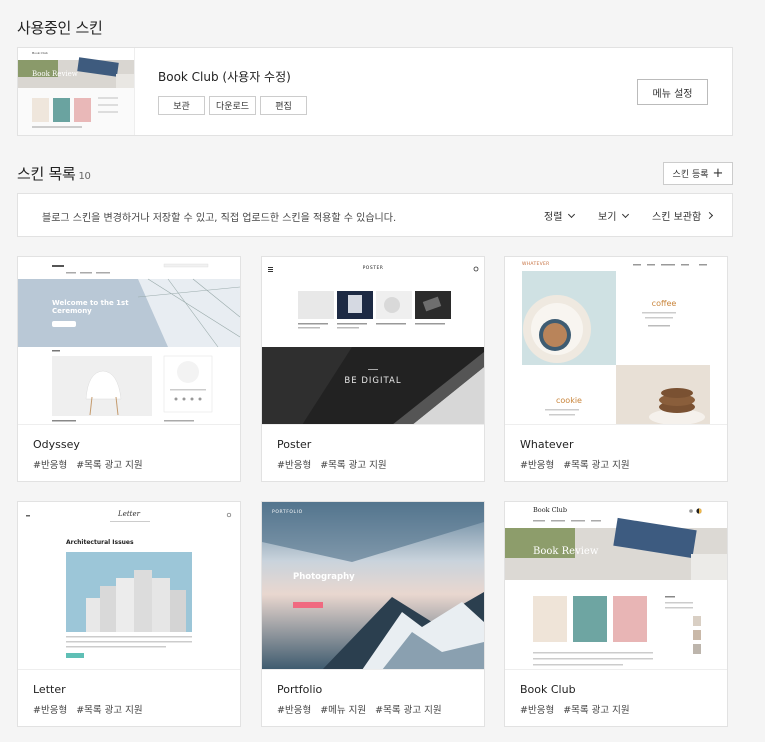  Describe the element at coordinates (287, 512) in the screenshot. I see `portfolio-thumb-brand: PORTFOLIO` at that location.